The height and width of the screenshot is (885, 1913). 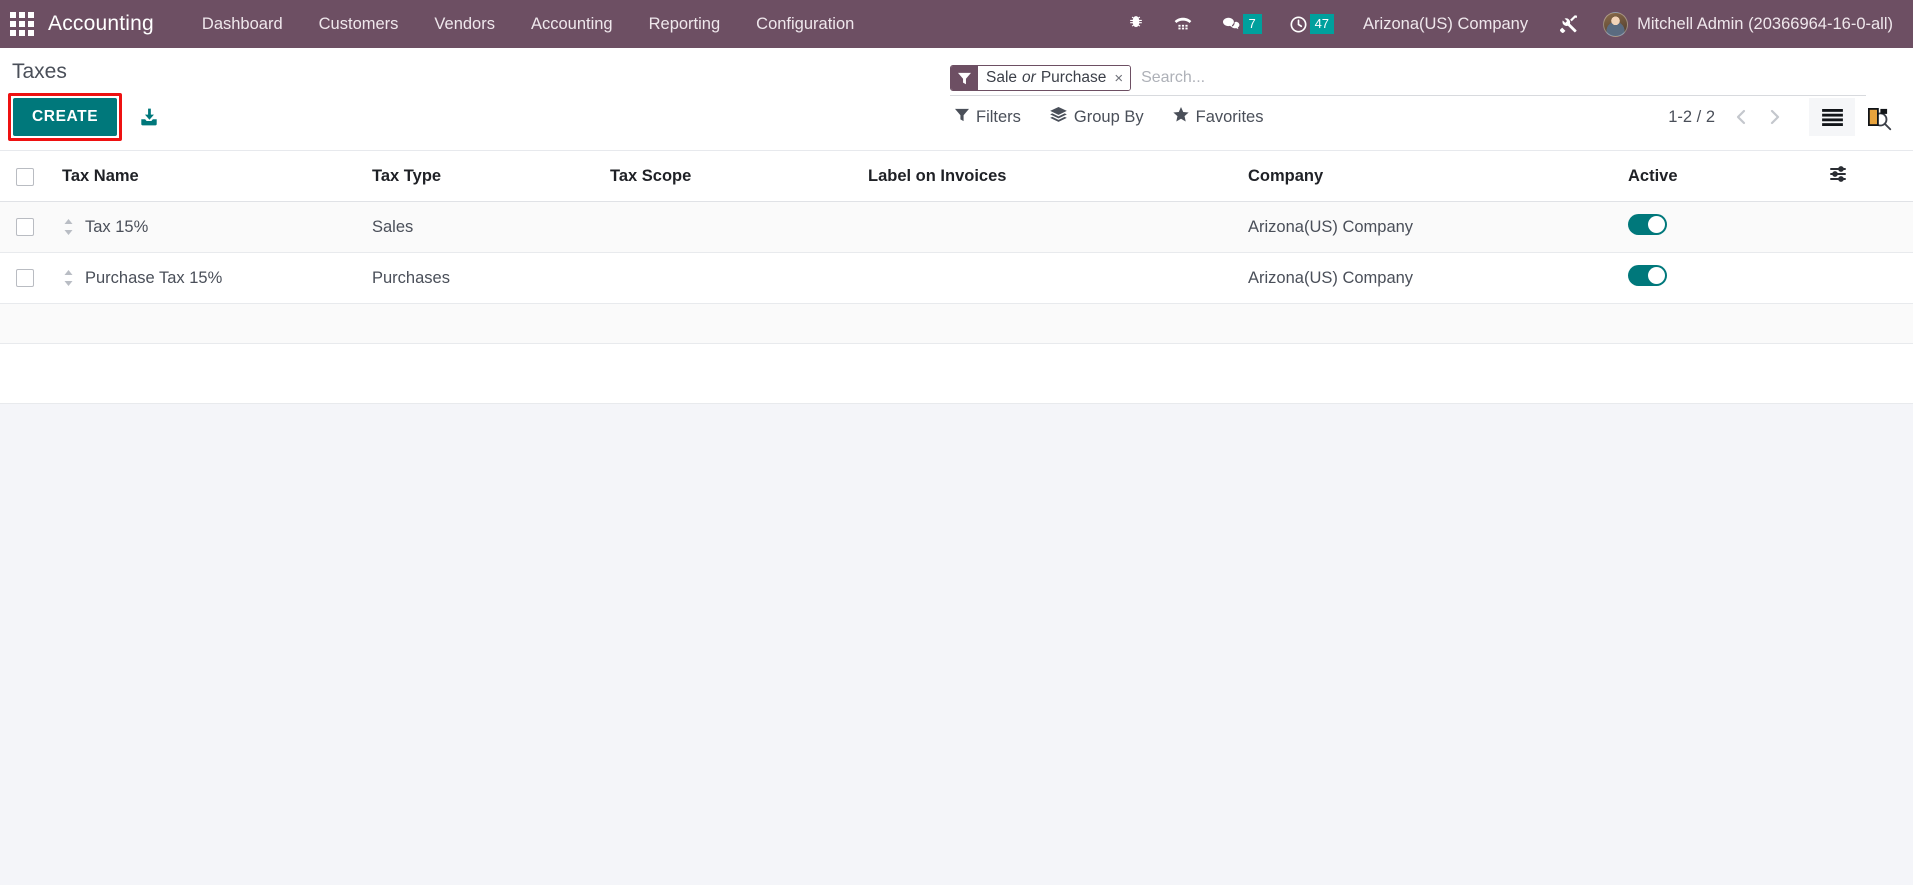 I want to click on menu-dashboard: Dashboard, so click(x=242, y=24).